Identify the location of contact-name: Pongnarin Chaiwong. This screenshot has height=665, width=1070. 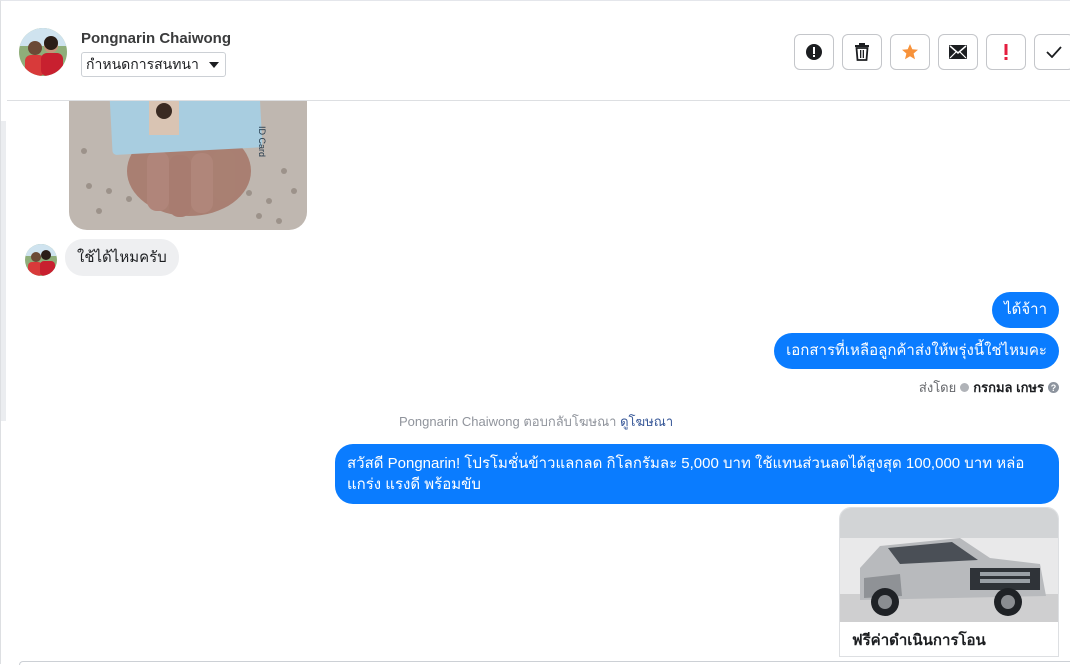
(156, 38).